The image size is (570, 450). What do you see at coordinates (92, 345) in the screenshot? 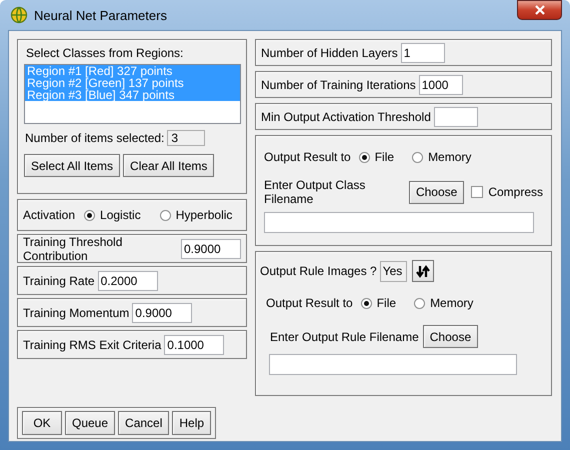
I see `field-label: Training RMS Exit Criteria` at bounding box center [92, 345].